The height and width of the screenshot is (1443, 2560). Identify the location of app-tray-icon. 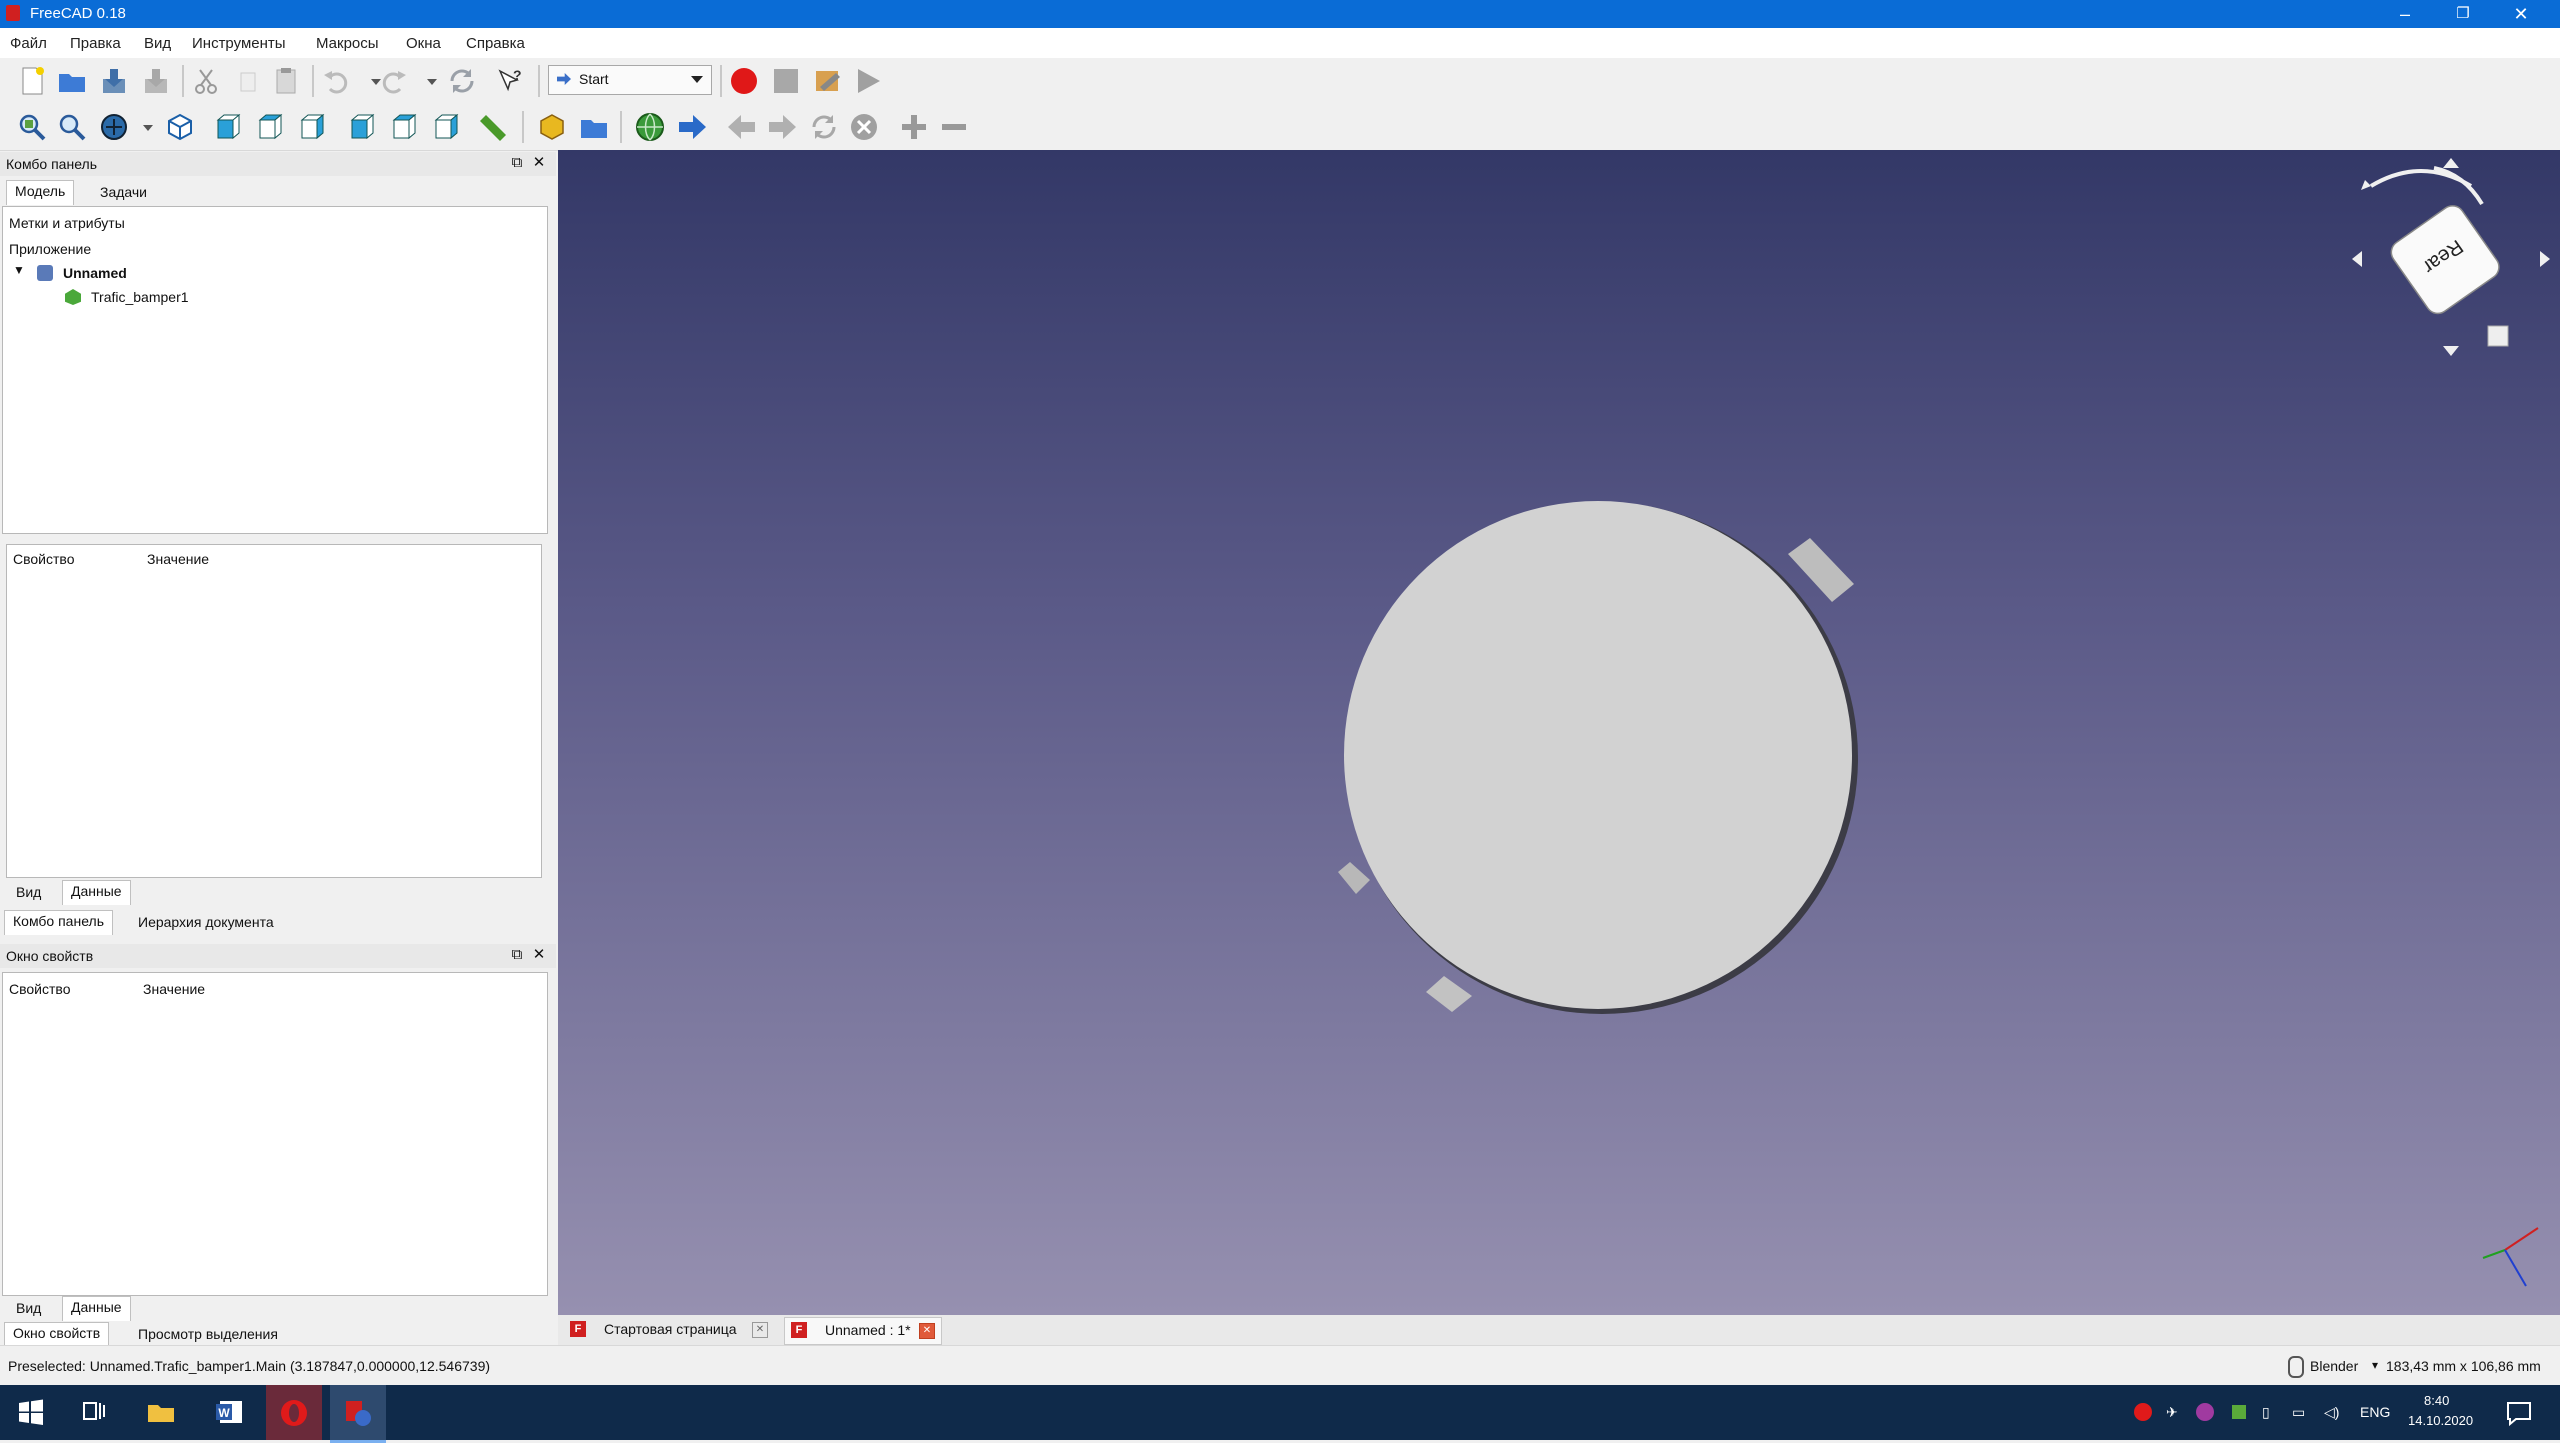
(2205, 1412).